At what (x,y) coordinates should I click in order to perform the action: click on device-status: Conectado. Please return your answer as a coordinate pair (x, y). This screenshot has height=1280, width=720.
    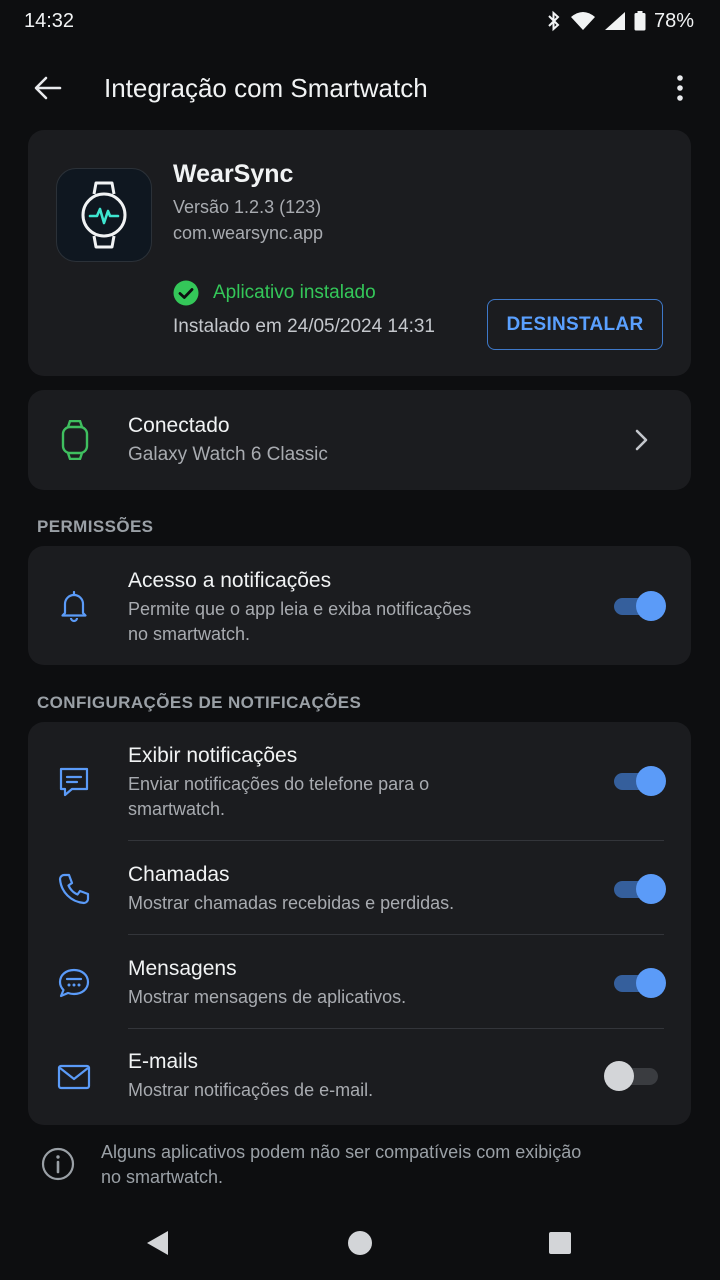
    Looking at the image, I should click on (179, 425).